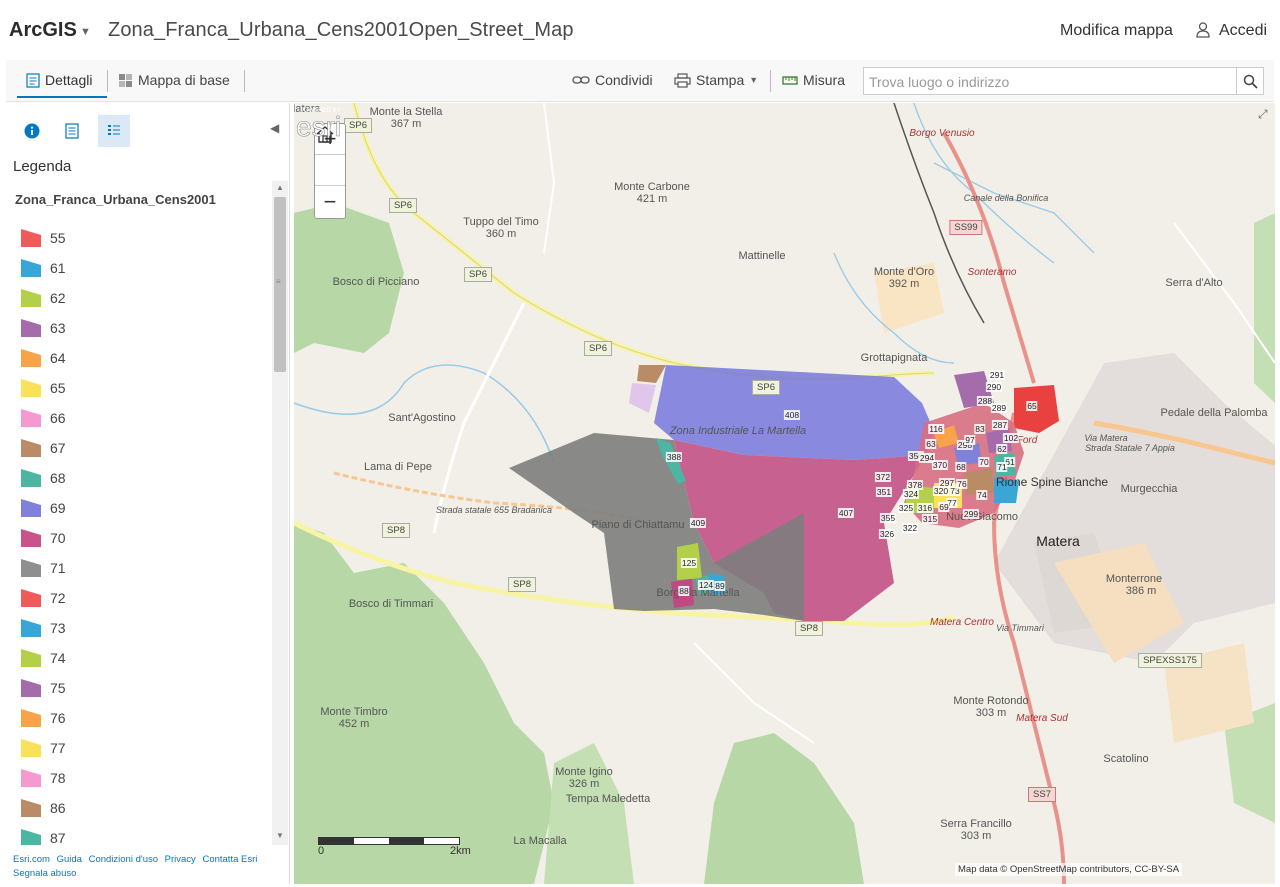  Describe the element at coordinates (43, 30) in the screenshot. I see `arcgis-brand: ArcGIS` at that location.